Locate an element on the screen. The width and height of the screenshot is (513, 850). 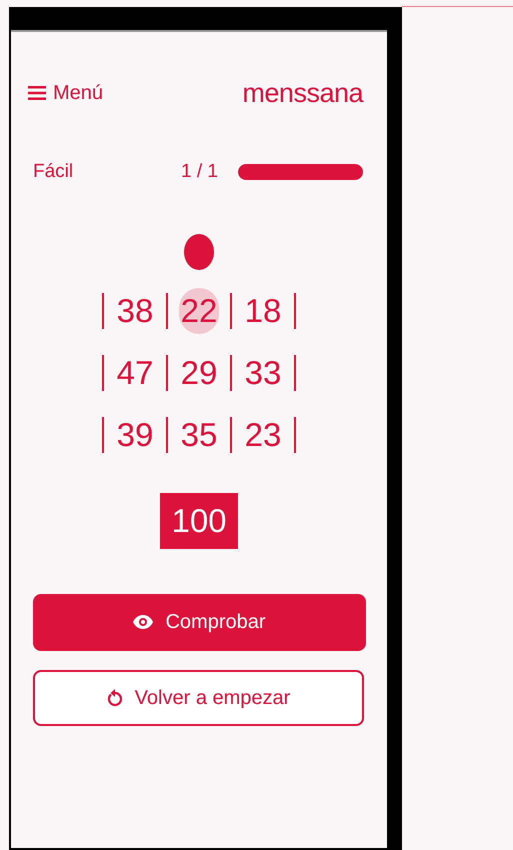
restart-button: Volver a empezar is located at coordinates (198, 698).